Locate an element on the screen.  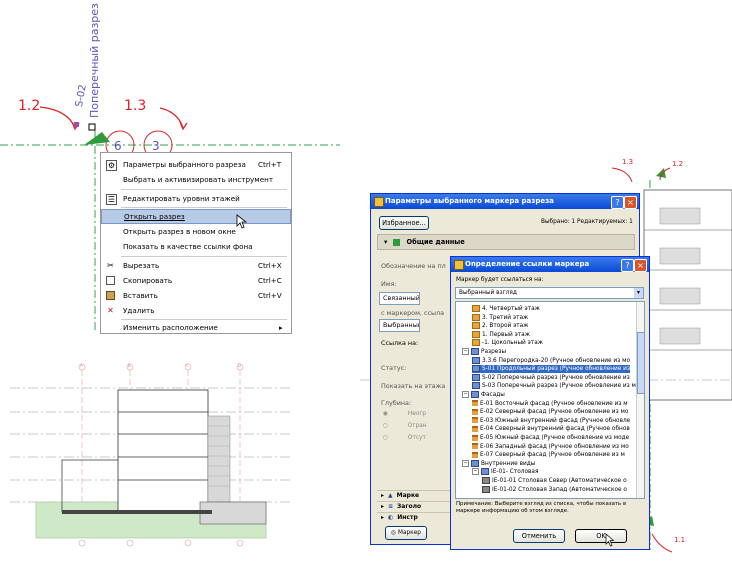
marker-number-left: 6 is located at coordinates (118, 146).